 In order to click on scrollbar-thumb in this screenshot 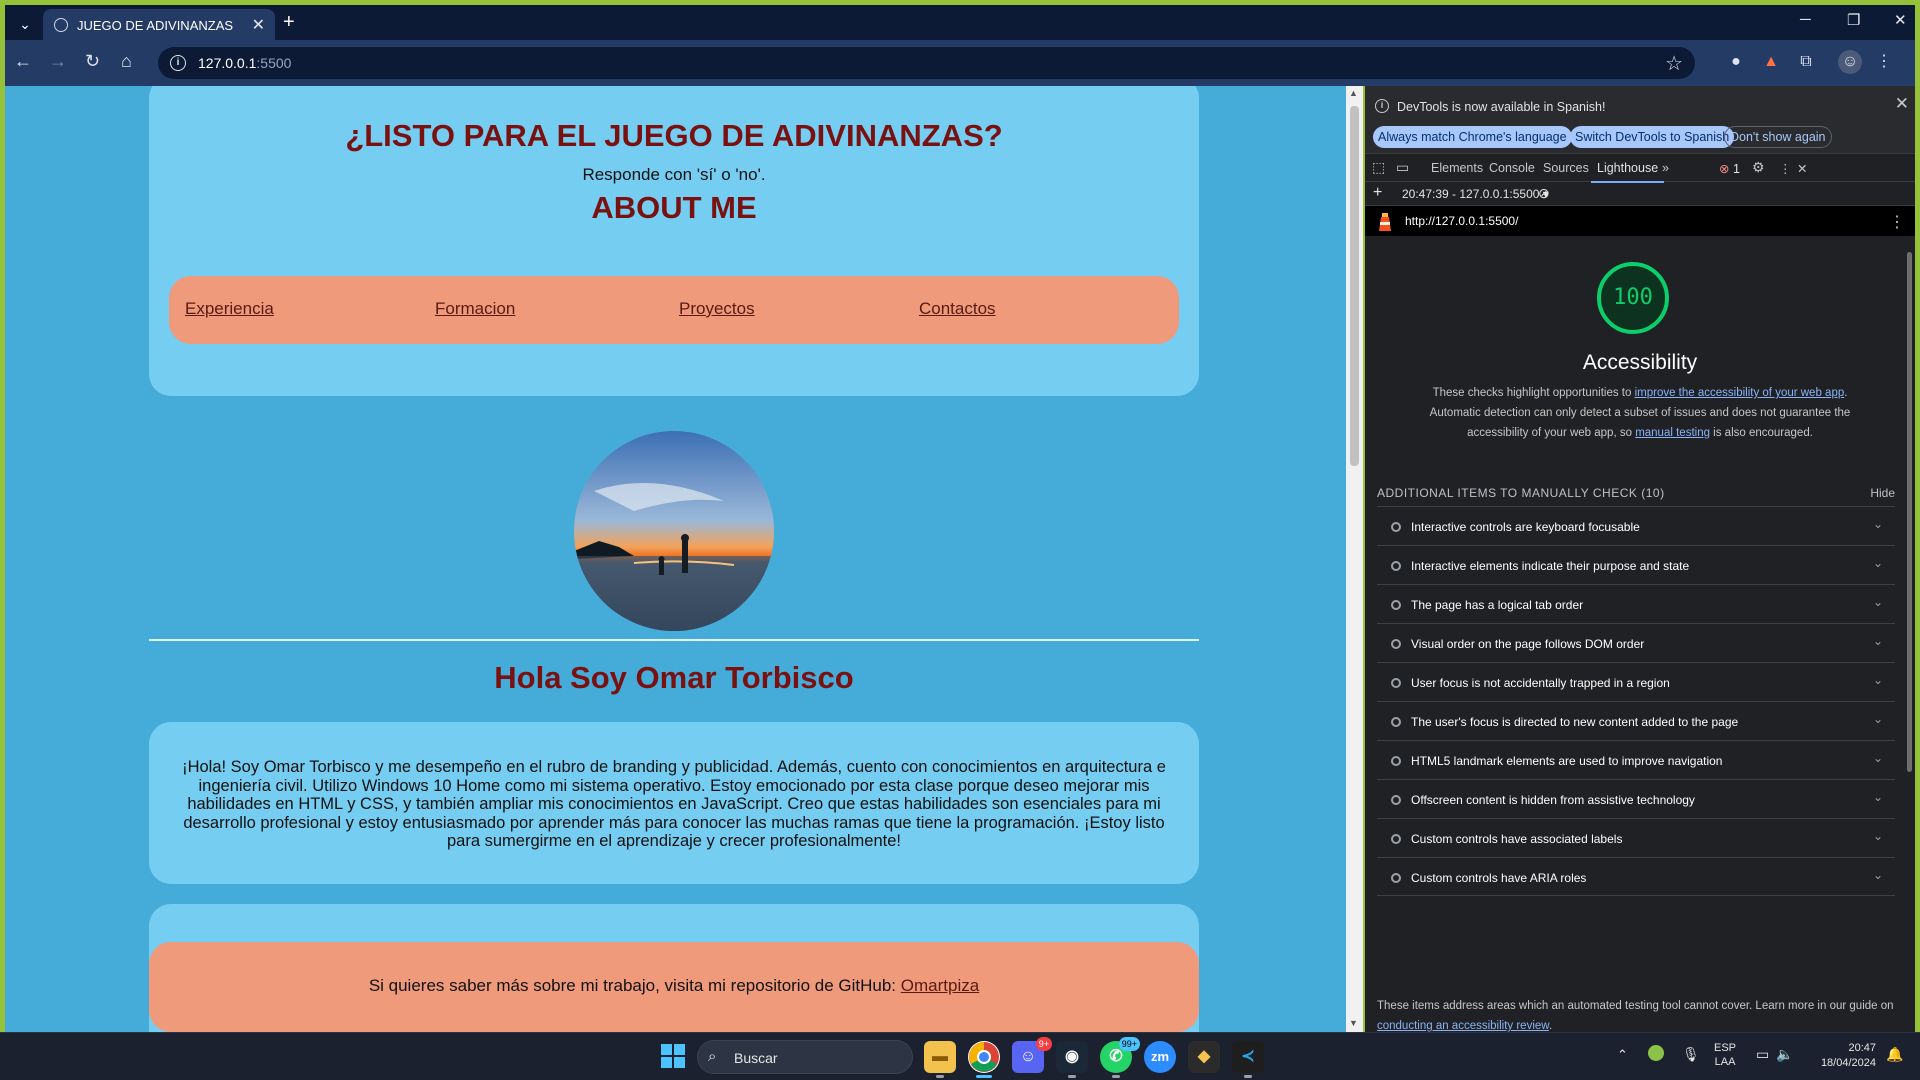, I will do `click(1354, 286)`.